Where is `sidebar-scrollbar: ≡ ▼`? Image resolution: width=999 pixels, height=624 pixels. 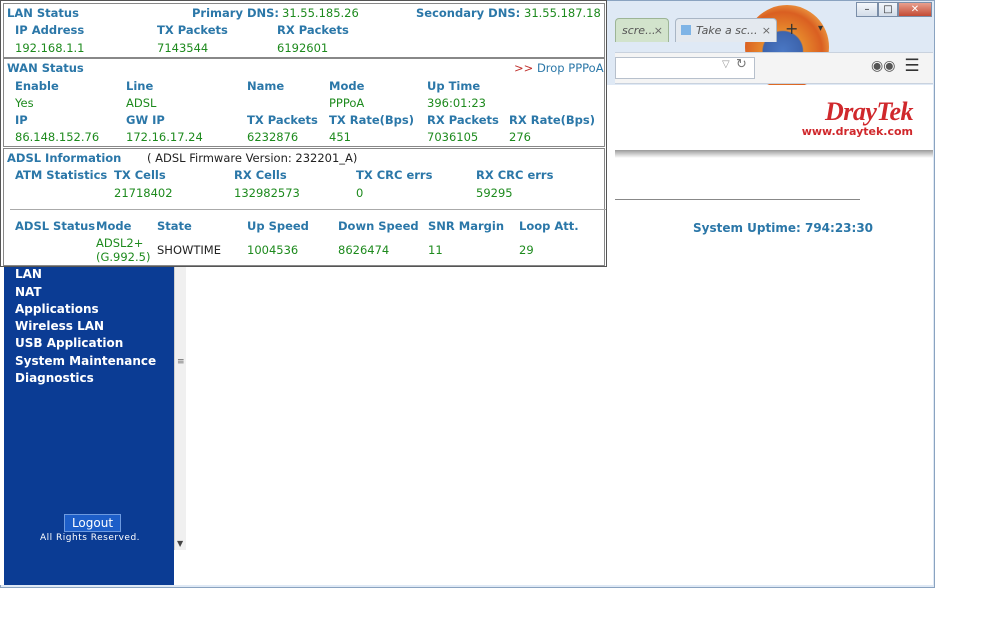 sidebar-scrollbar: ≡ ▼ is located at coordinates (180, 408).